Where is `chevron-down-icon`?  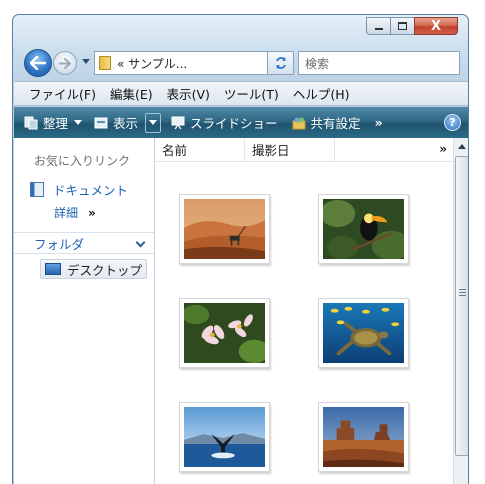 chevron-down-icon is located at coordinates (140, 242).